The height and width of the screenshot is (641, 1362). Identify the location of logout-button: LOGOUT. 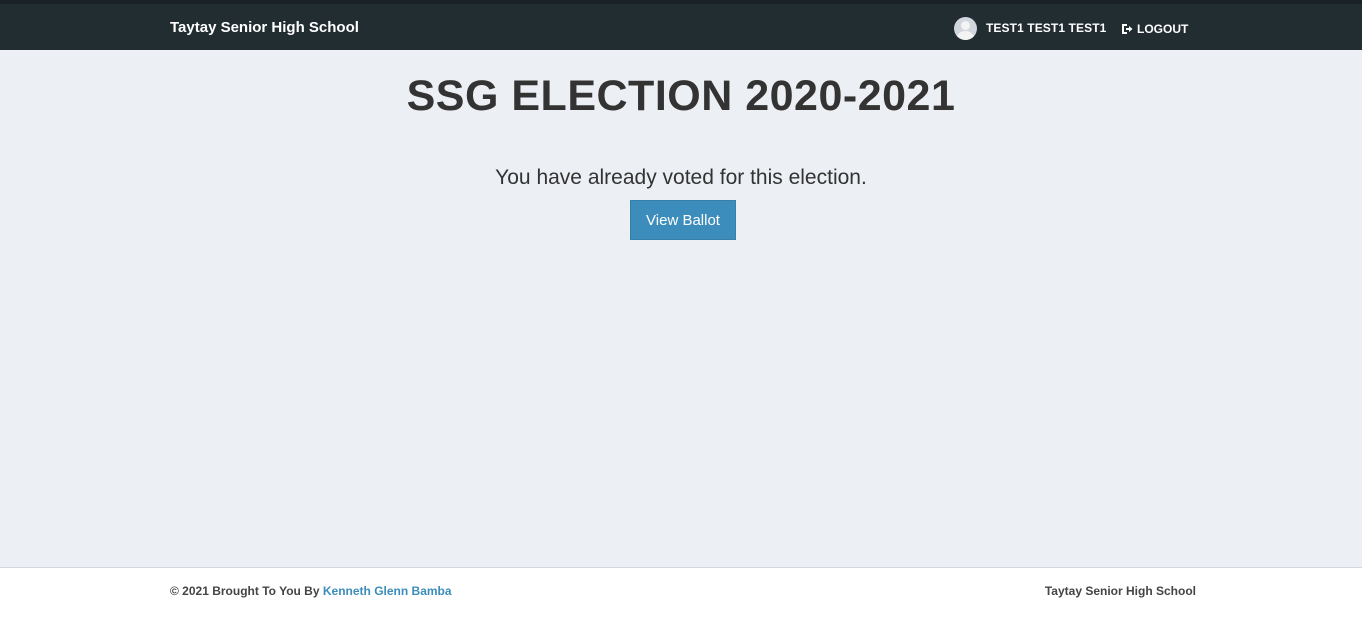
(1154, 29).